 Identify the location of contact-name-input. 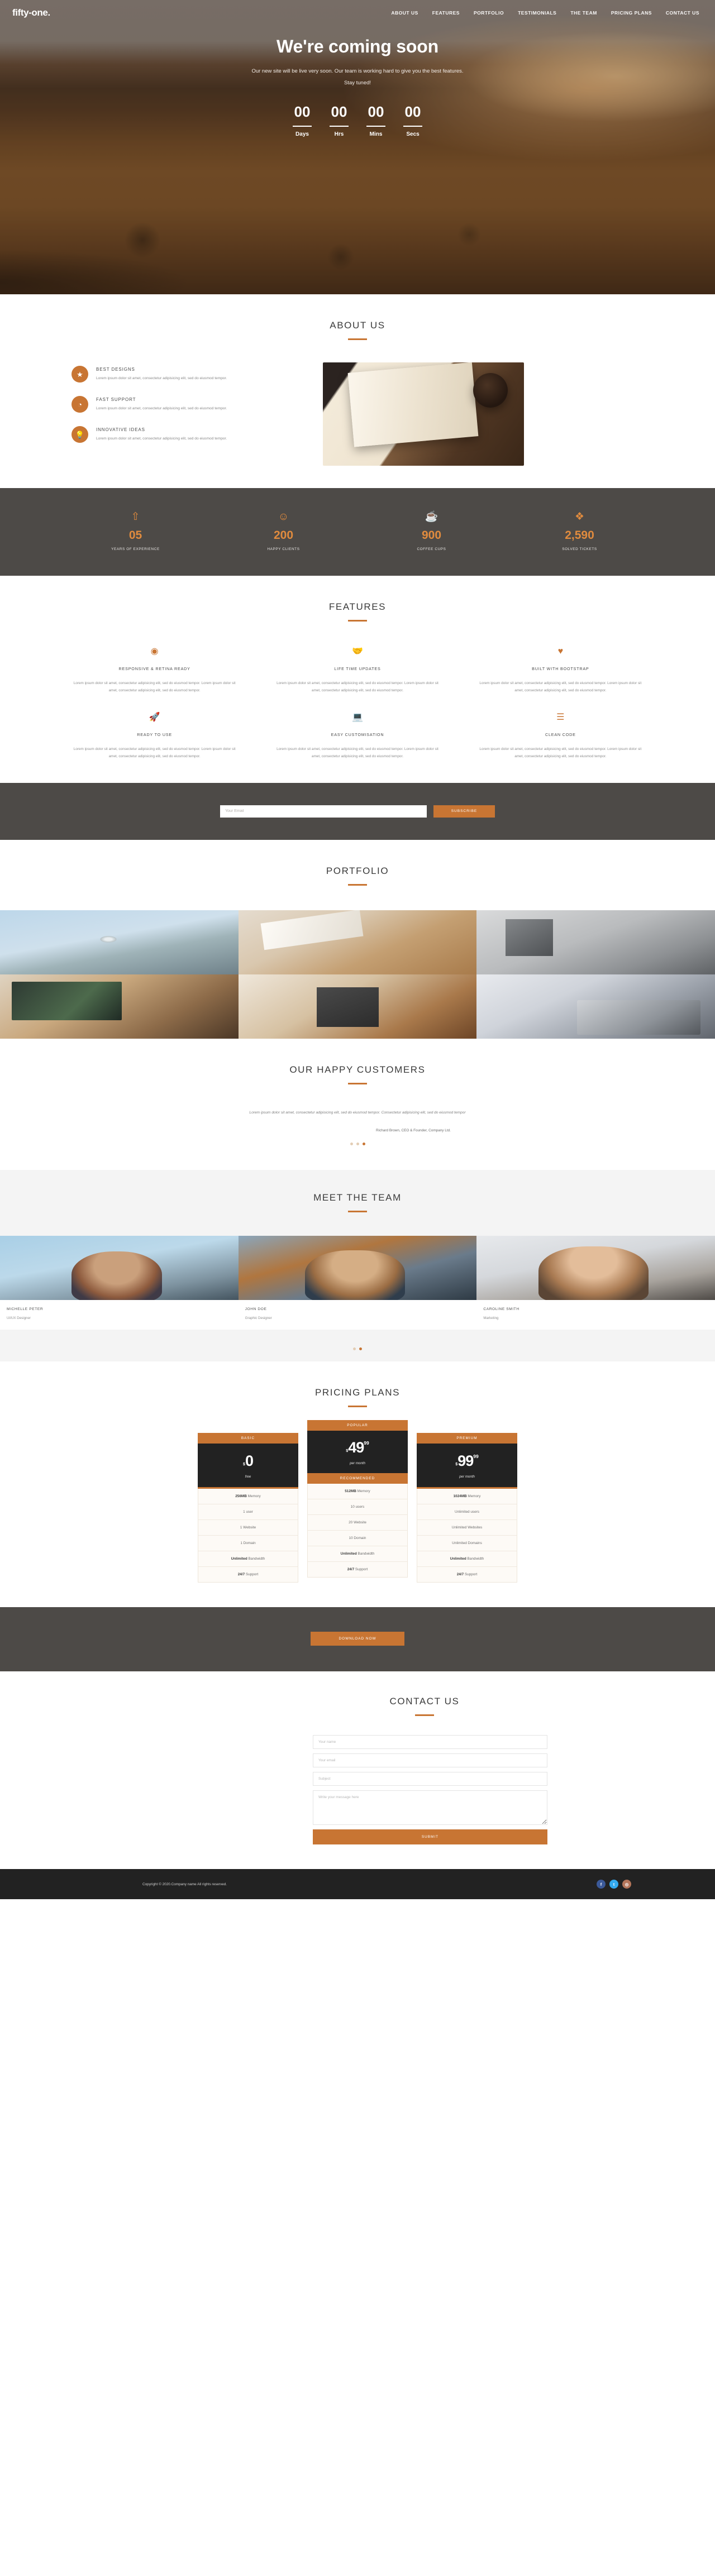
(430, 1742).